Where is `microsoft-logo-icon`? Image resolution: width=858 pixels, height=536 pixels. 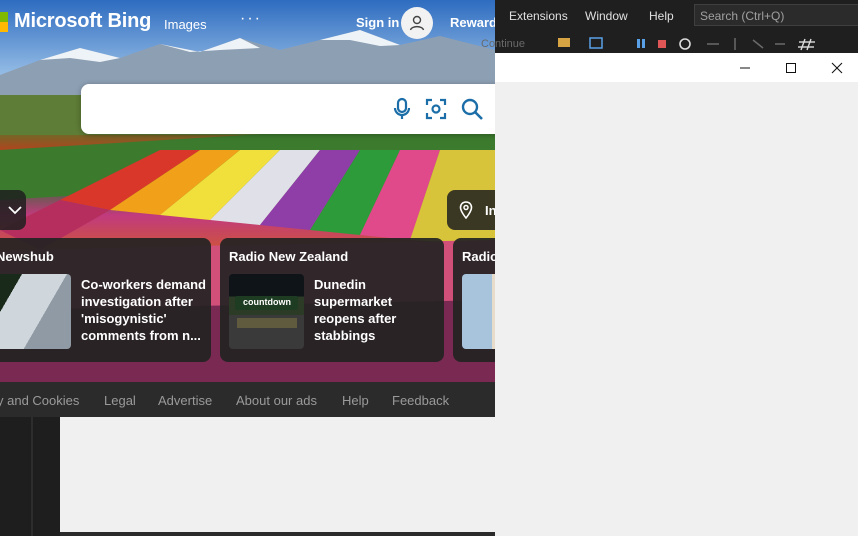 microsoft-logo-icon is located at coordinates (4, 21).